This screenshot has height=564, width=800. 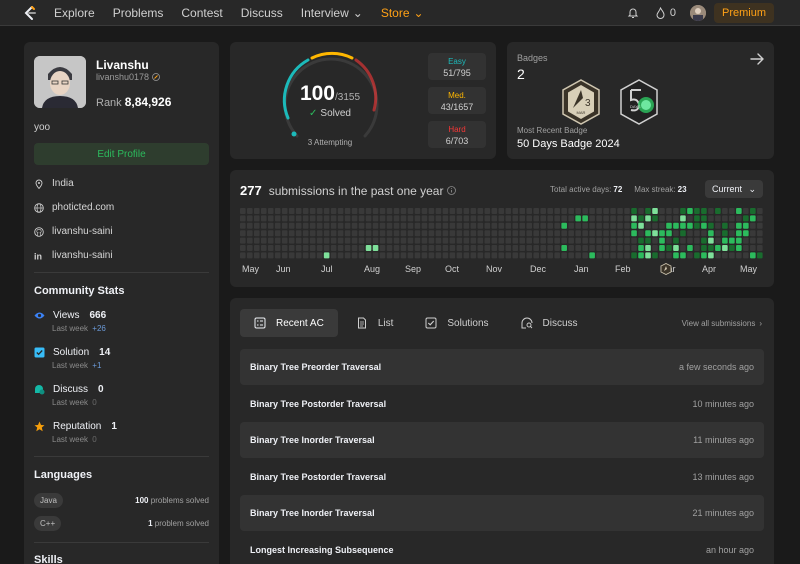 What do you see at coordinates (757, 59) in the screenshot?
I see `arrow-right-icon` at bounding box center [757, 59].